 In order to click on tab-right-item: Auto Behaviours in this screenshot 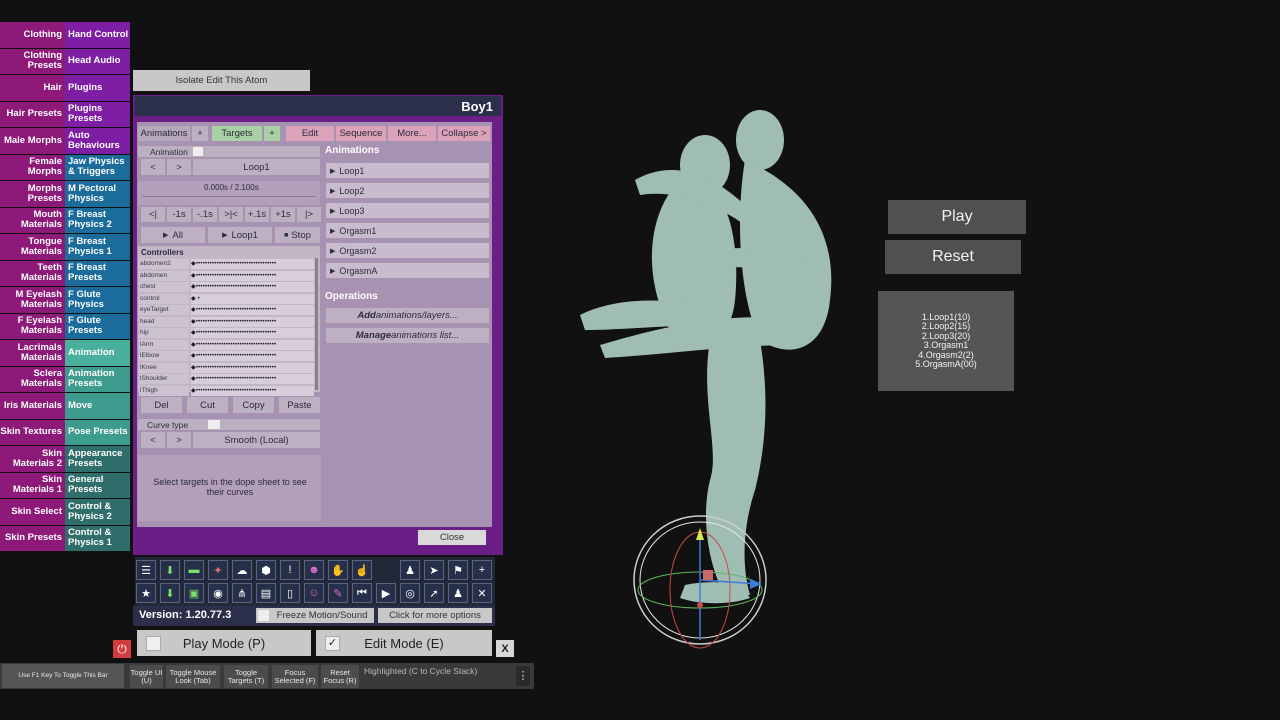, I will do `click(97, 141)`.